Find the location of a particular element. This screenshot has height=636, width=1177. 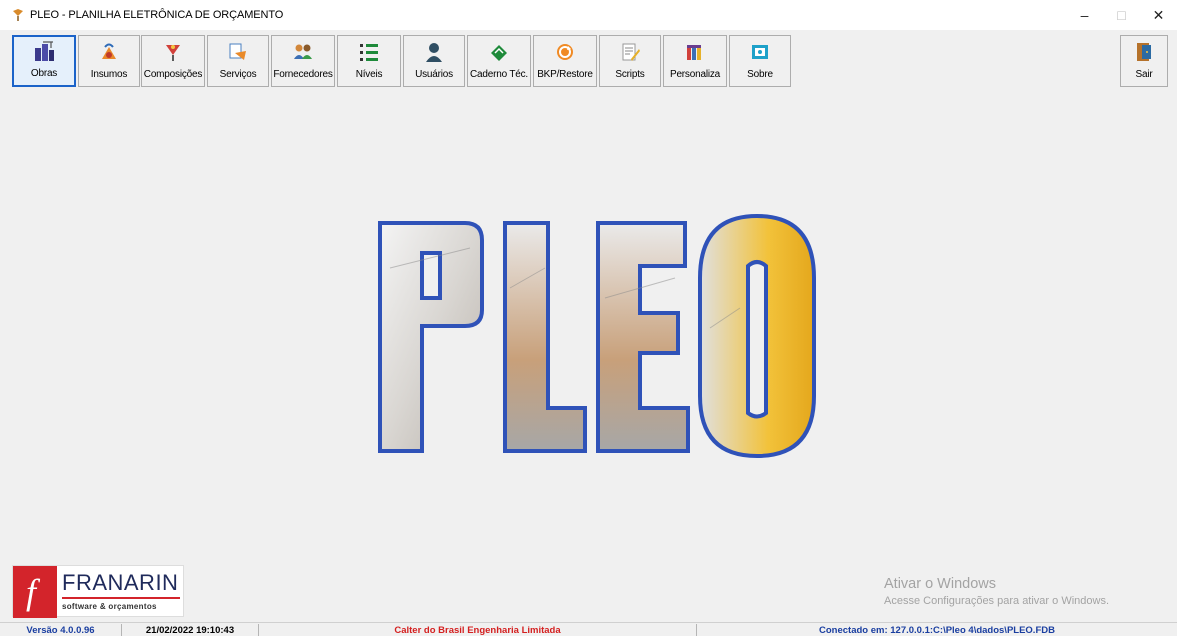

insumos-button: Insumos is located at coordinates (109, 61).